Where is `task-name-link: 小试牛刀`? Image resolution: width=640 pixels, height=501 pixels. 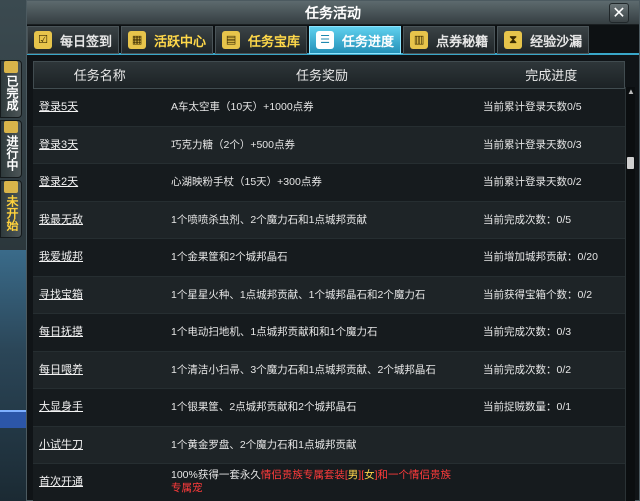 task-name-link: 小试牛刀 is located at coordinates (99, 445).